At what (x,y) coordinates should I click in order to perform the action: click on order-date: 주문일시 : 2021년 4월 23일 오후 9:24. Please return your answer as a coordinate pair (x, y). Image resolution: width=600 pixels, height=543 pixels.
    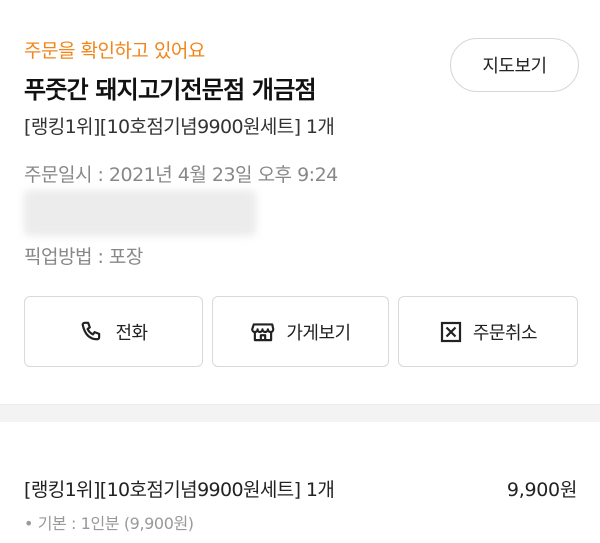
    Looking at the image, I should click on (181, 175).